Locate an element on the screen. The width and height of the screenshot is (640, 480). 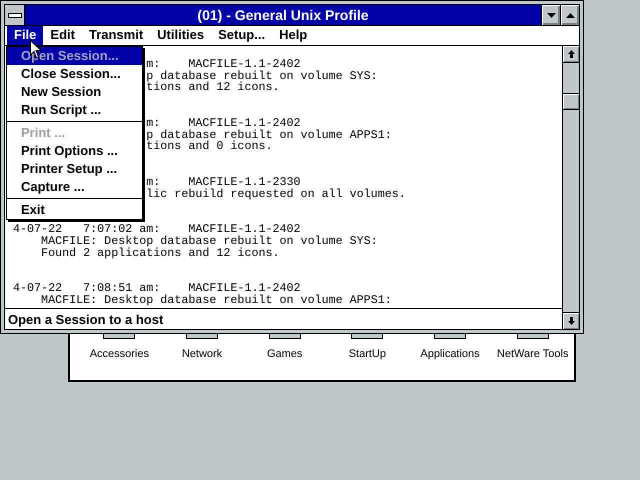
minimize-button is located at coordinates (550, 15).